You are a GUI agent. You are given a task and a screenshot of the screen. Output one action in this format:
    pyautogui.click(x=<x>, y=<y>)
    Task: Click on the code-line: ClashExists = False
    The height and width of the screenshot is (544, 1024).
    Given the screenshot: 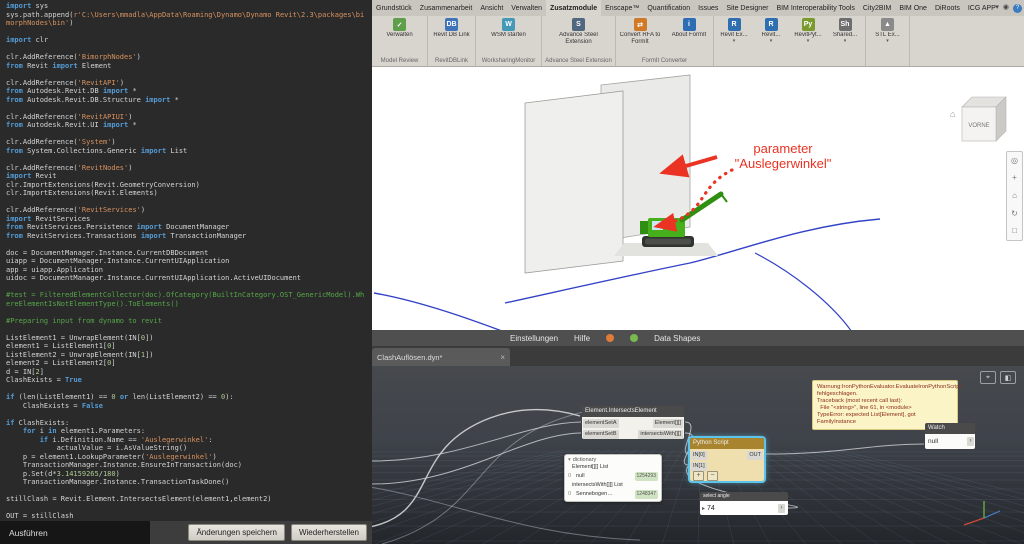 What is the action you would take?
    pyautogui.click(x=54, y=405)
    